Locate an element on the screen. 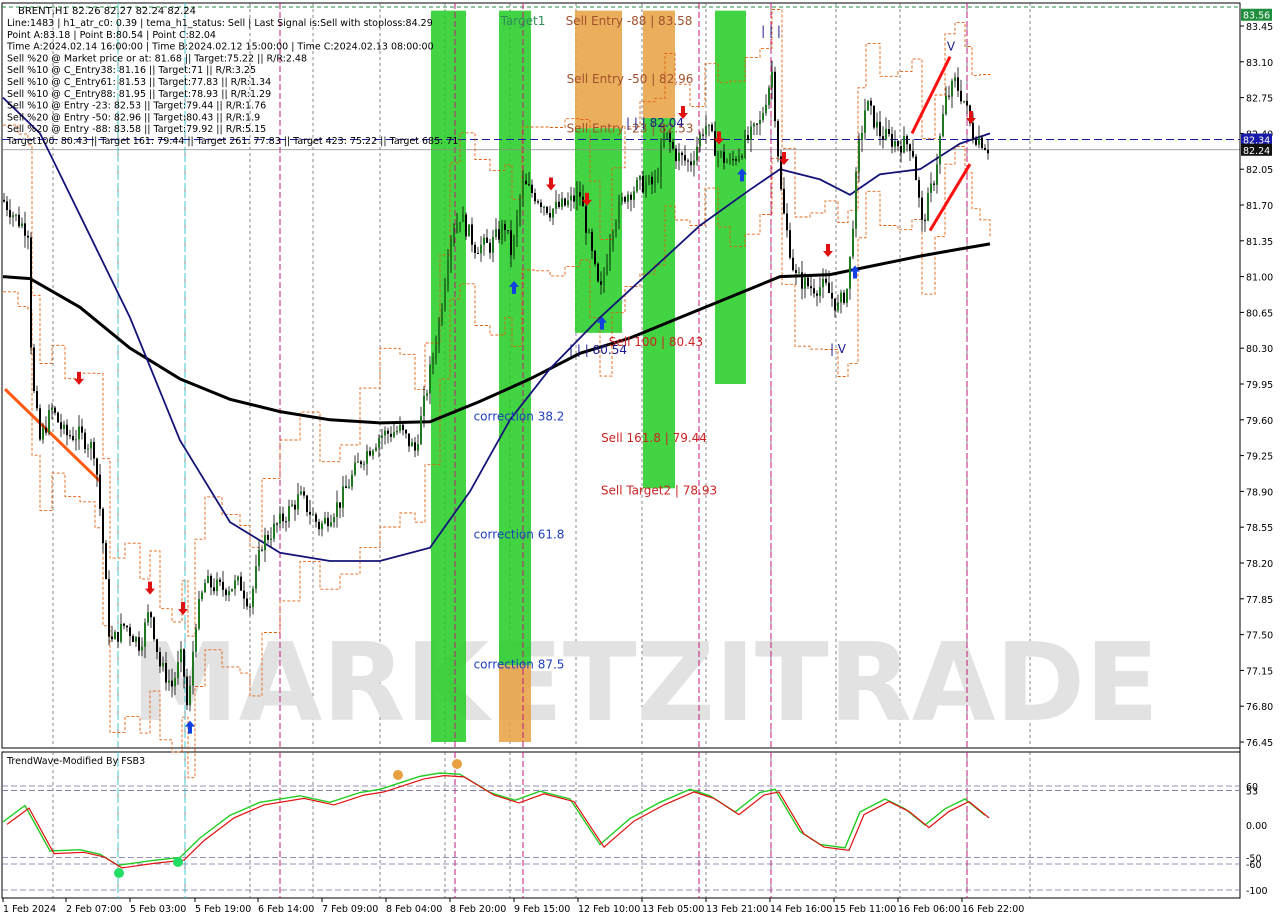 This screenshot has height=920, width=1280. time-tick-label: 13 Feb 05:00 is located at coordinates (673, 909).